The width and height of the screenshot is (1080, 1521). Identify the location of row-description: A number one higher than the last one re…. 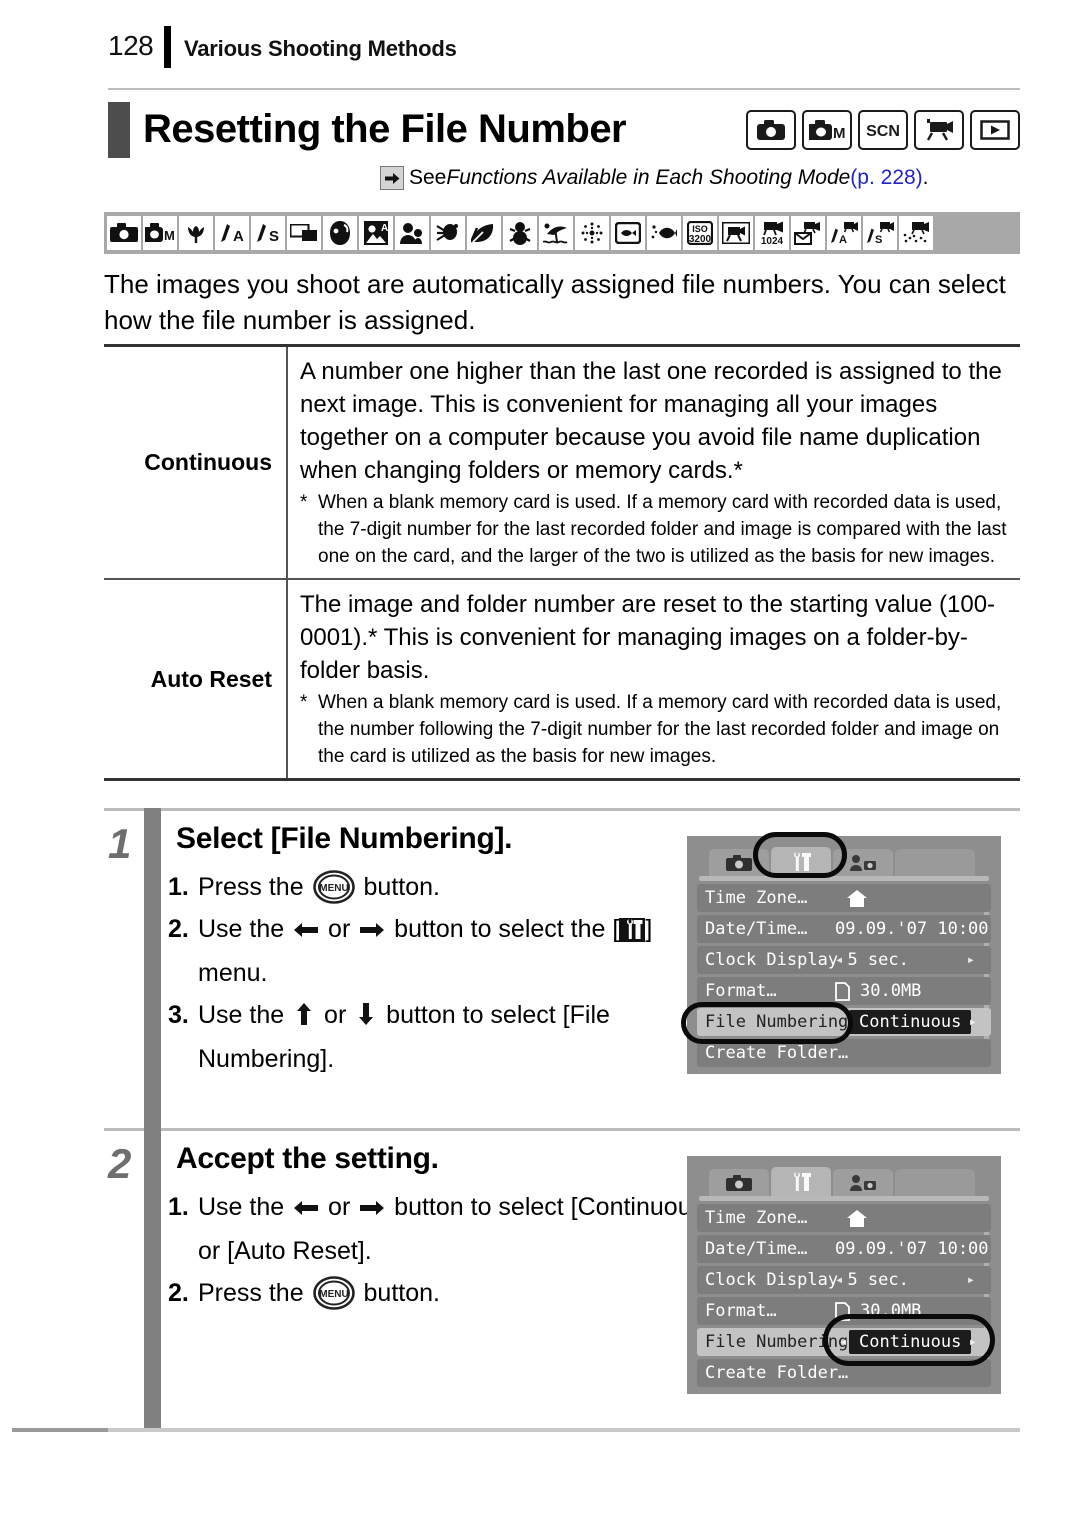
(651, 421).